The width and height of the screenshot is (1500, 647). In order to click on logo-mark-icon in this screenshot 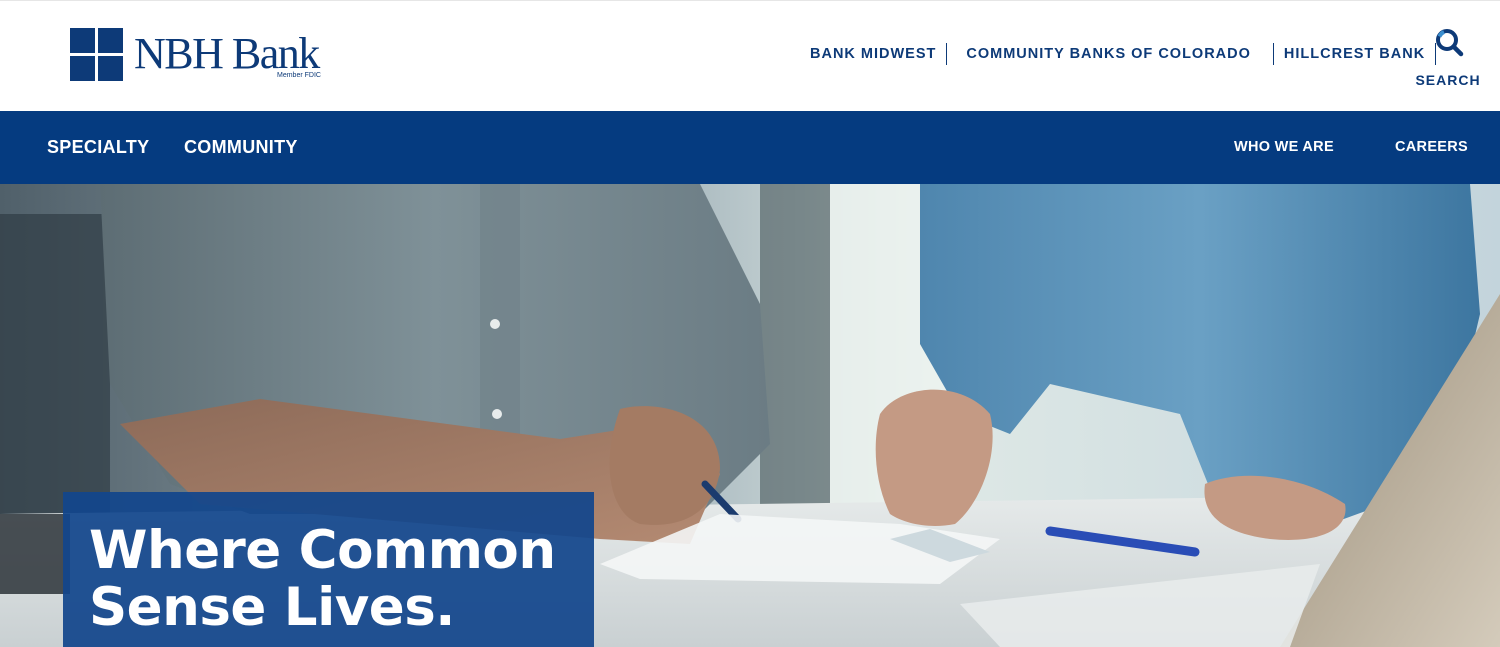, I will do `click(96, 54)`.